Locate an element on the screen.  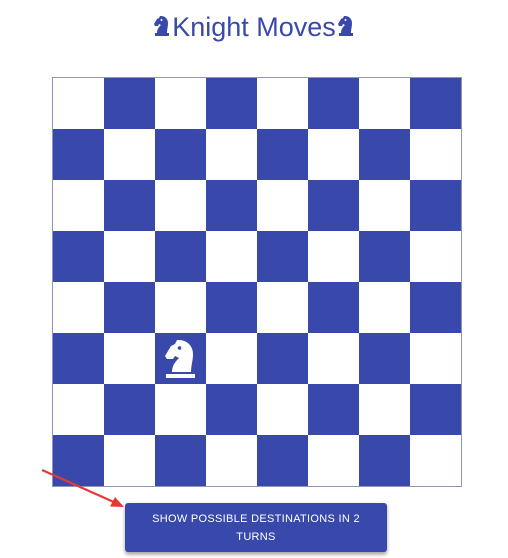
page-title: Knight Moves is located at coordinates (254, 27).